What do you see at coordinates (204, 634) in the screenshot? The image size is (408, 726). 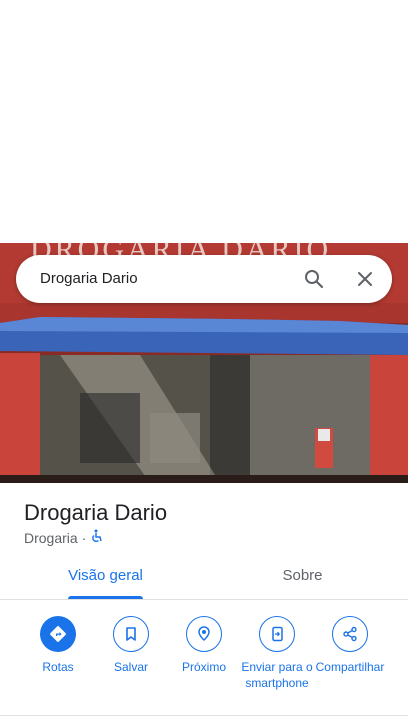 I see `nearby-icon` at bounding box center [204, 634].